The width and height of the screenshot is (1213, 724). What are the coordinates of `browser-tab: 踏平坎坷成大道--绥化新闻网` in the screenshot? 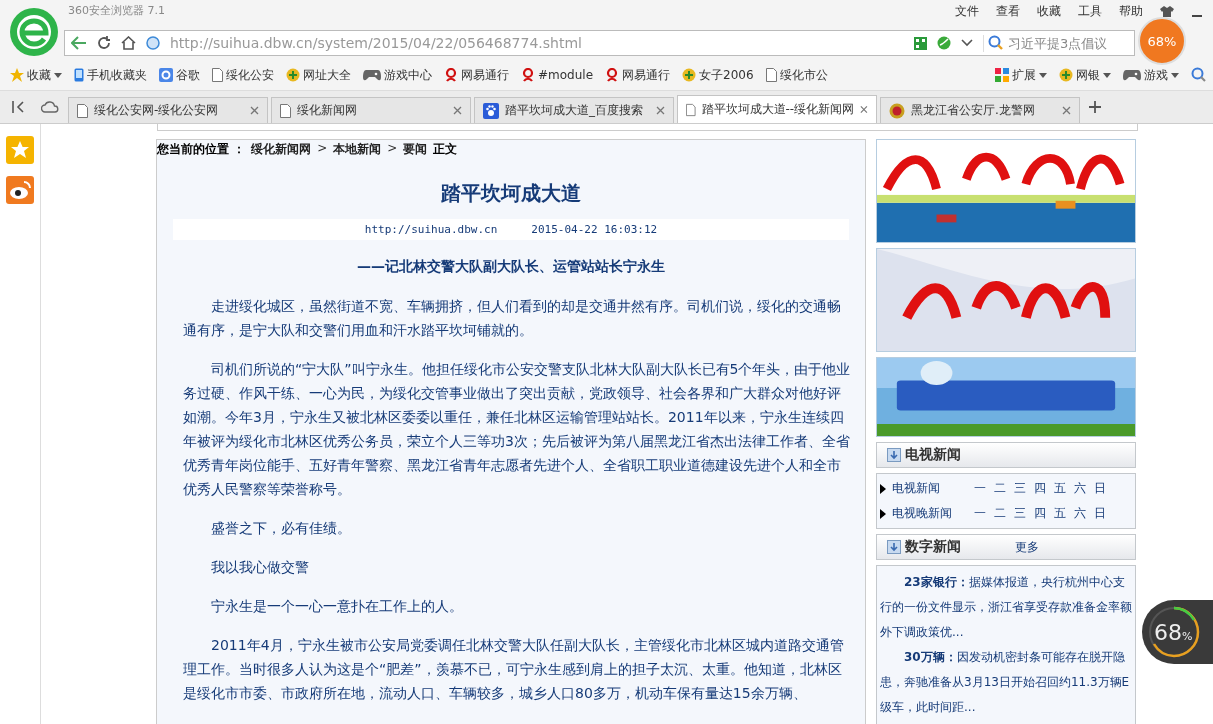 It's located at (777, 109).